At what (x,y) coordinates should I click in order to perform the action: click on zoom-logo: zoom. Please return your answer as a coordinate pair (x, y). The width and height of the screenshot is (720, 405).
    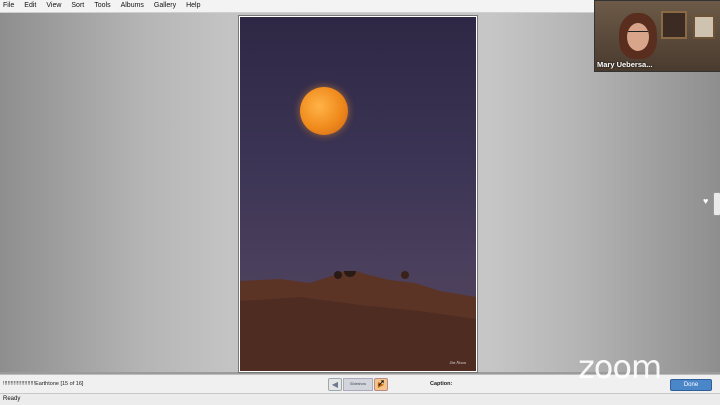
    Looking at the image, I should click on (620, 367).